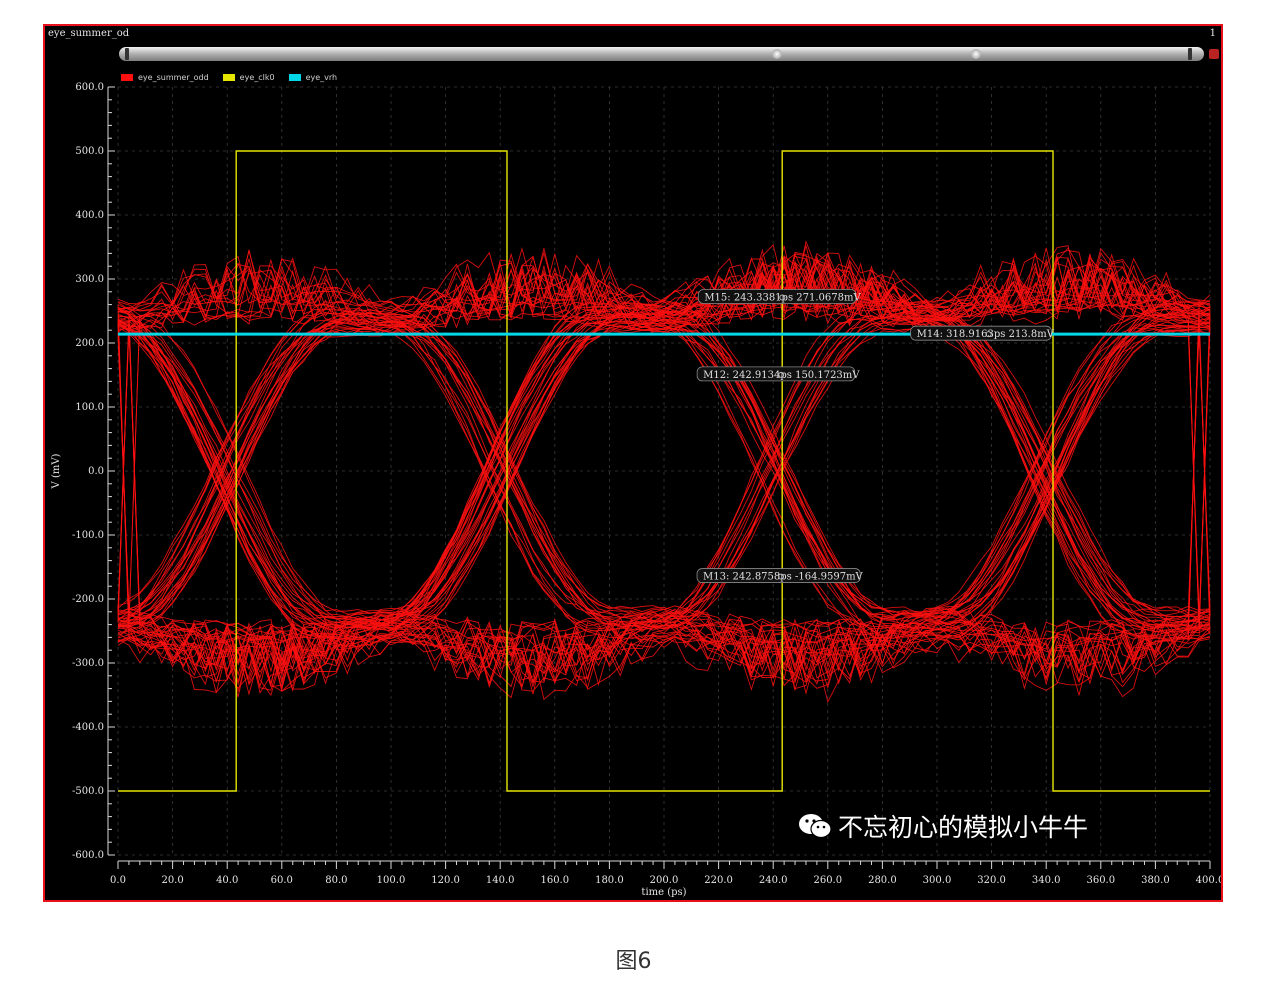  Describe the element at coordinates (663, 892) in the screenshot. I see `x-axis-label: time (ps)` at that location.